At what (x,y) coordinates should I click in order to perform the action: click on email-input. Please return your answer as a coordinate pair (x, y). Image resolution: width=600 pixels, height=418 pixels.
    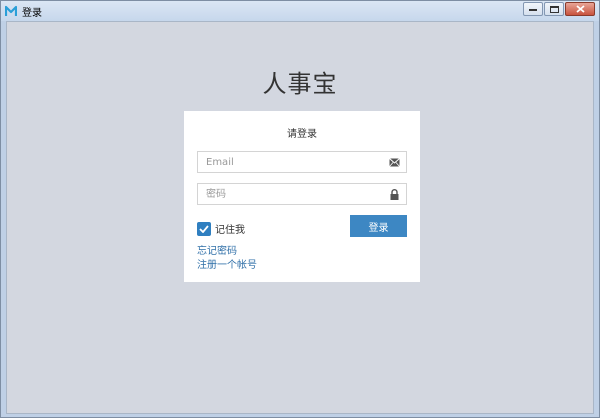
    Looking at the image, I should click on (288, 162).